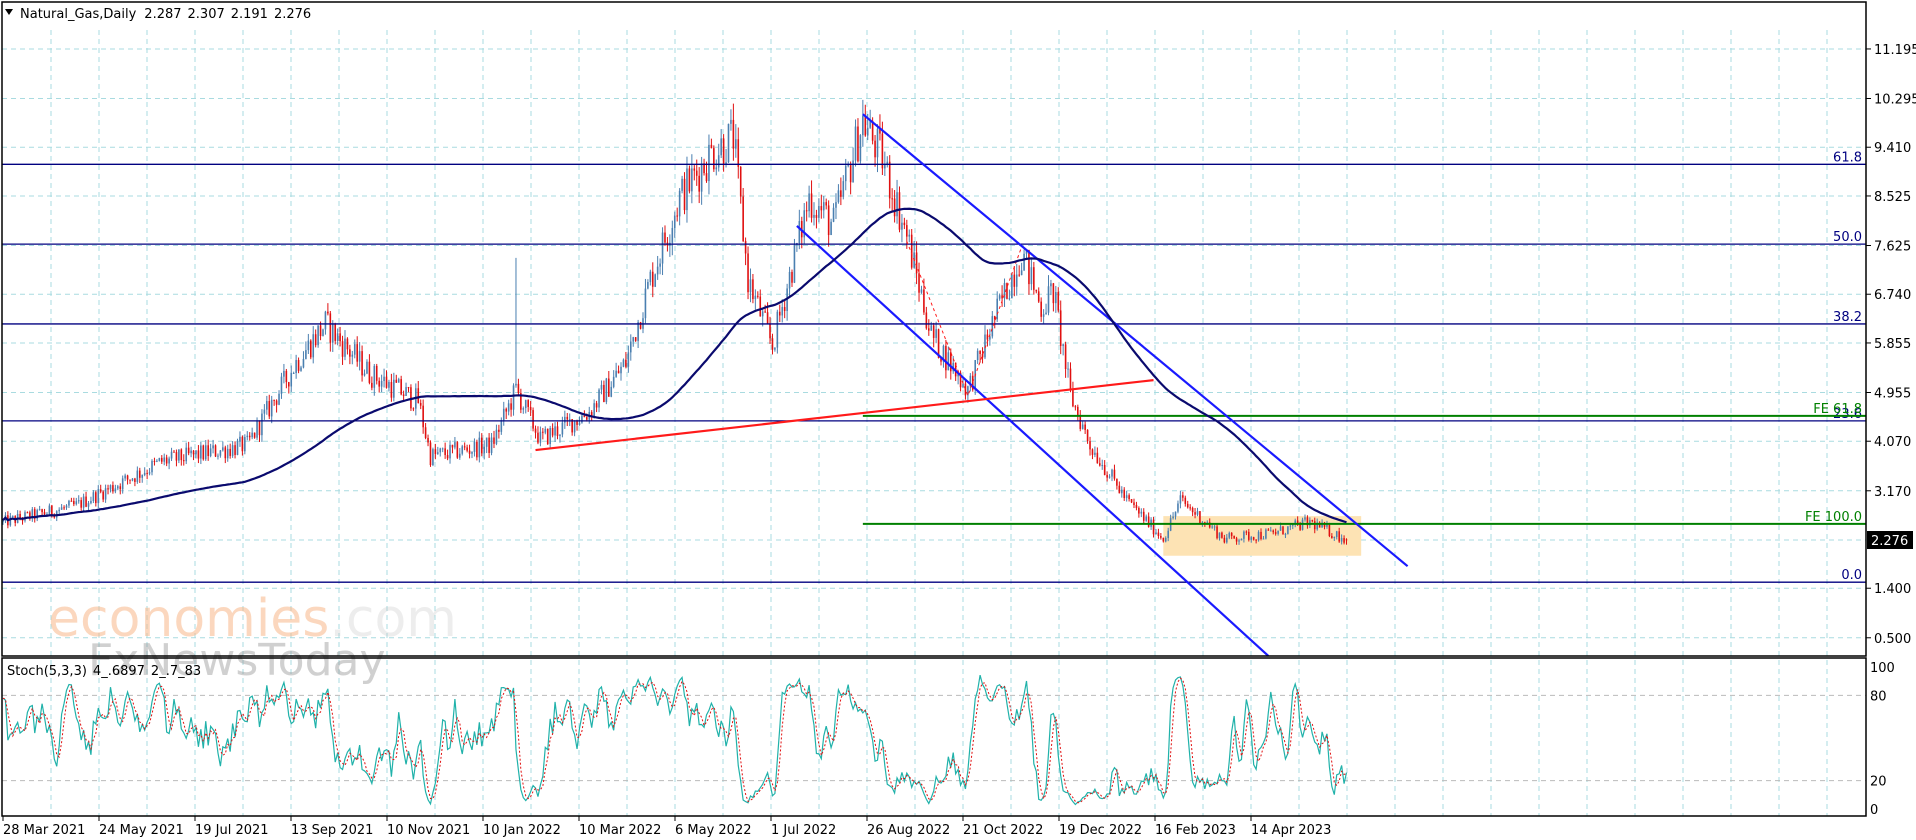 This screenshot has width=1916, height=840. I want to click on symbol-label: Natural_Gas,Daily, so click(78, 14).